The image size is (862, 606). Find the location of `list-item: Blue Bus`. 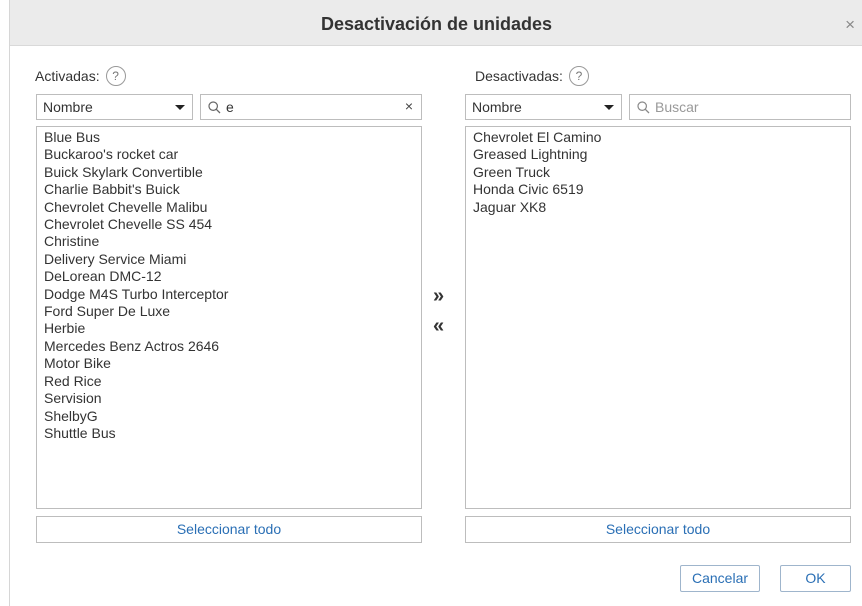

list-item: Blue Bus is located at coordinates (232, 137).